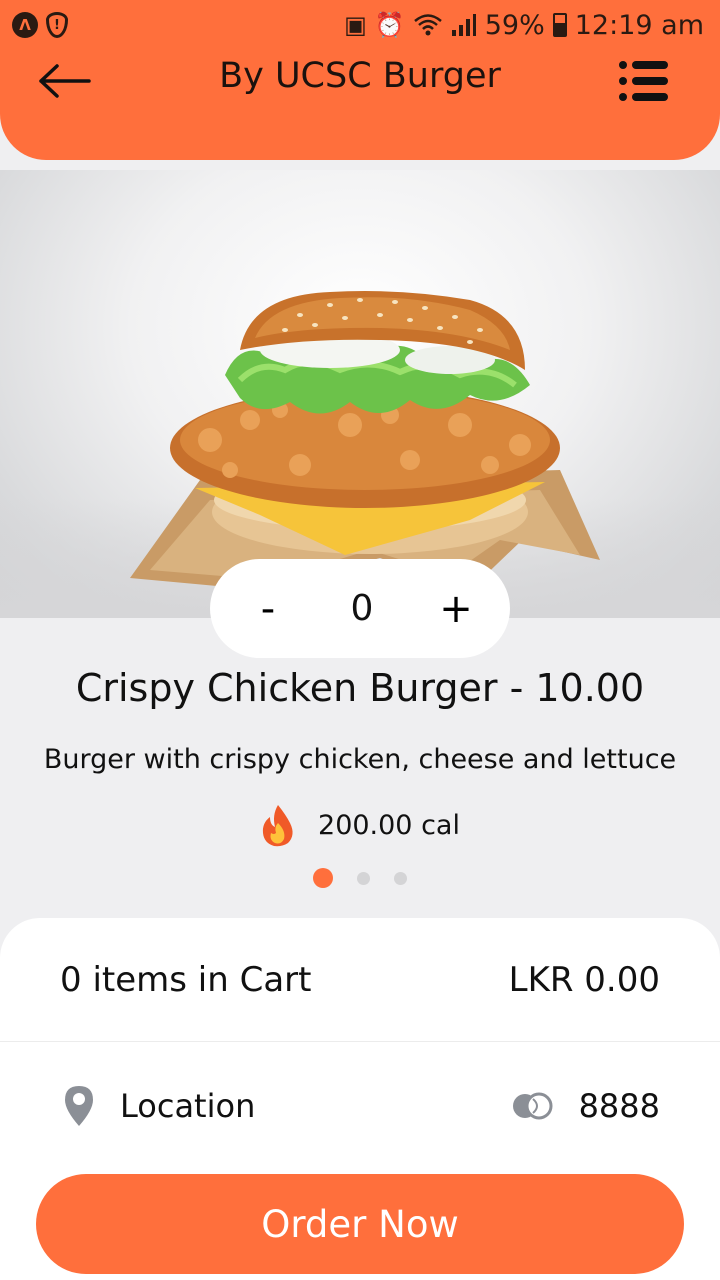 Image resolution: width=720 pixels, height=1280 pixels. I want to click on calories-text: 200.00 cal, so click(389, 825).